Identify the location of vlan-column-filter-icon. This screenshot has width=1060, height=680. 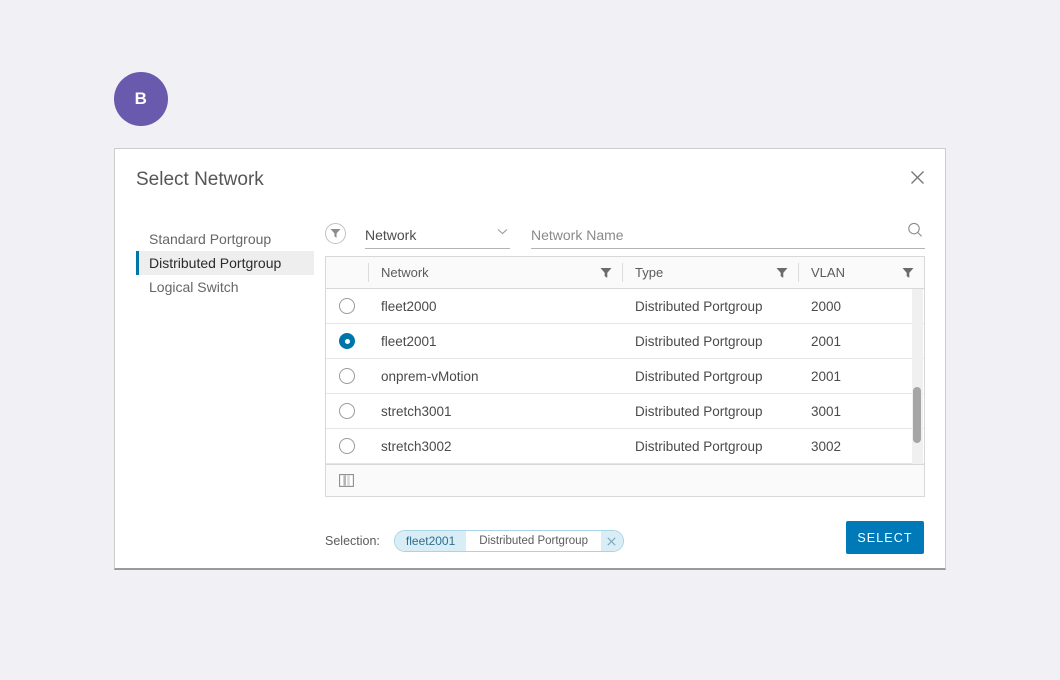
(908, 273).